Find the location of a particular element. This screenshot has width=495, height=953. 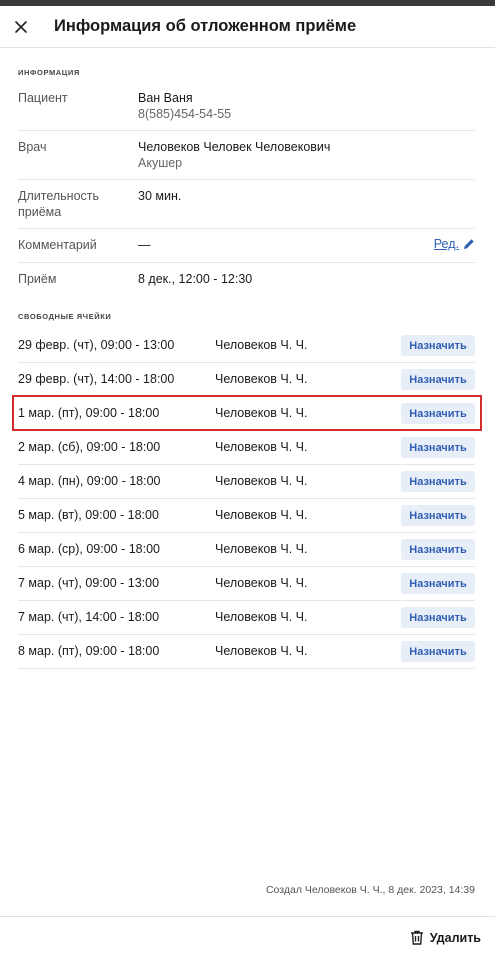

patient-phone: 8(585)454-54-55 is located at coordinates (185, 114).